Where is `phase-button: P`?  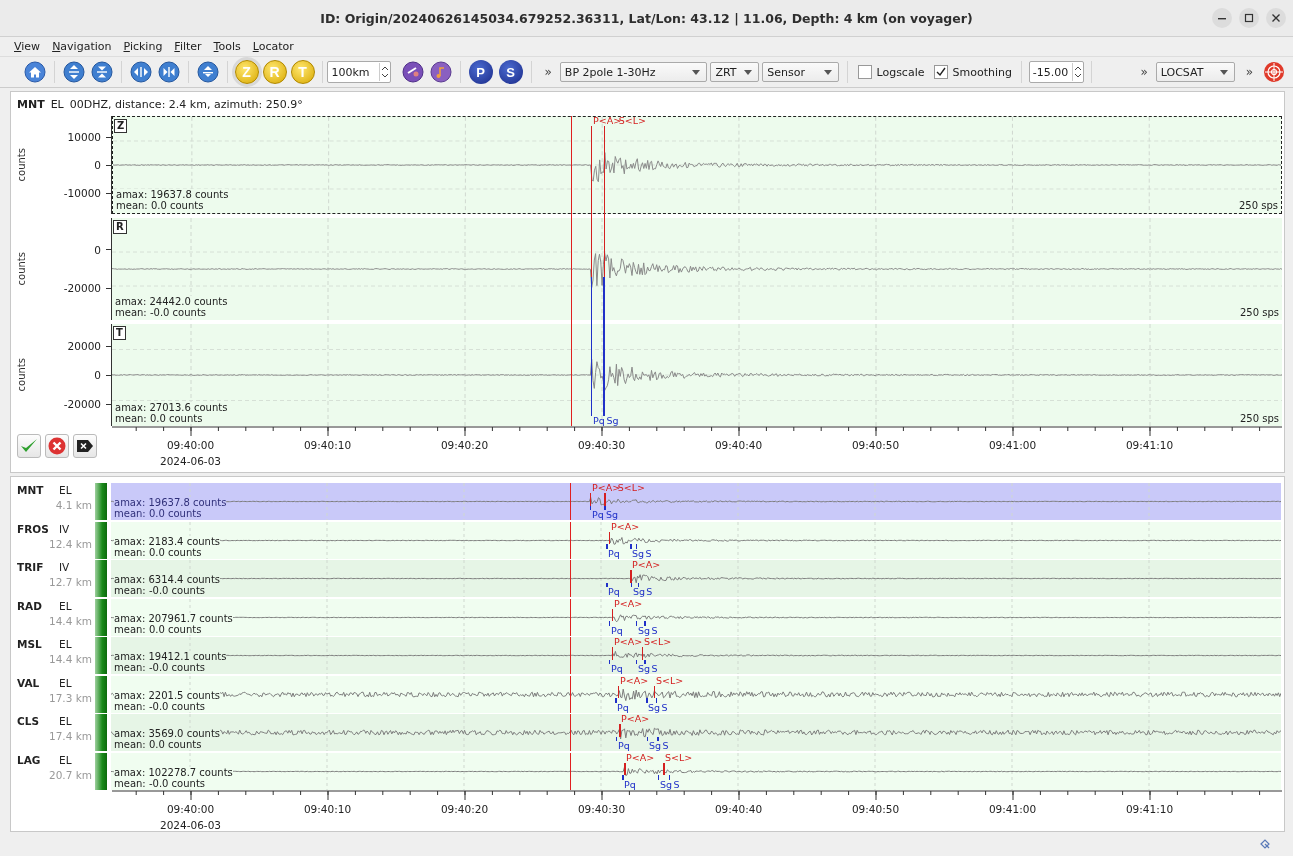 phase-button: P is located at coordinates (480, 72).